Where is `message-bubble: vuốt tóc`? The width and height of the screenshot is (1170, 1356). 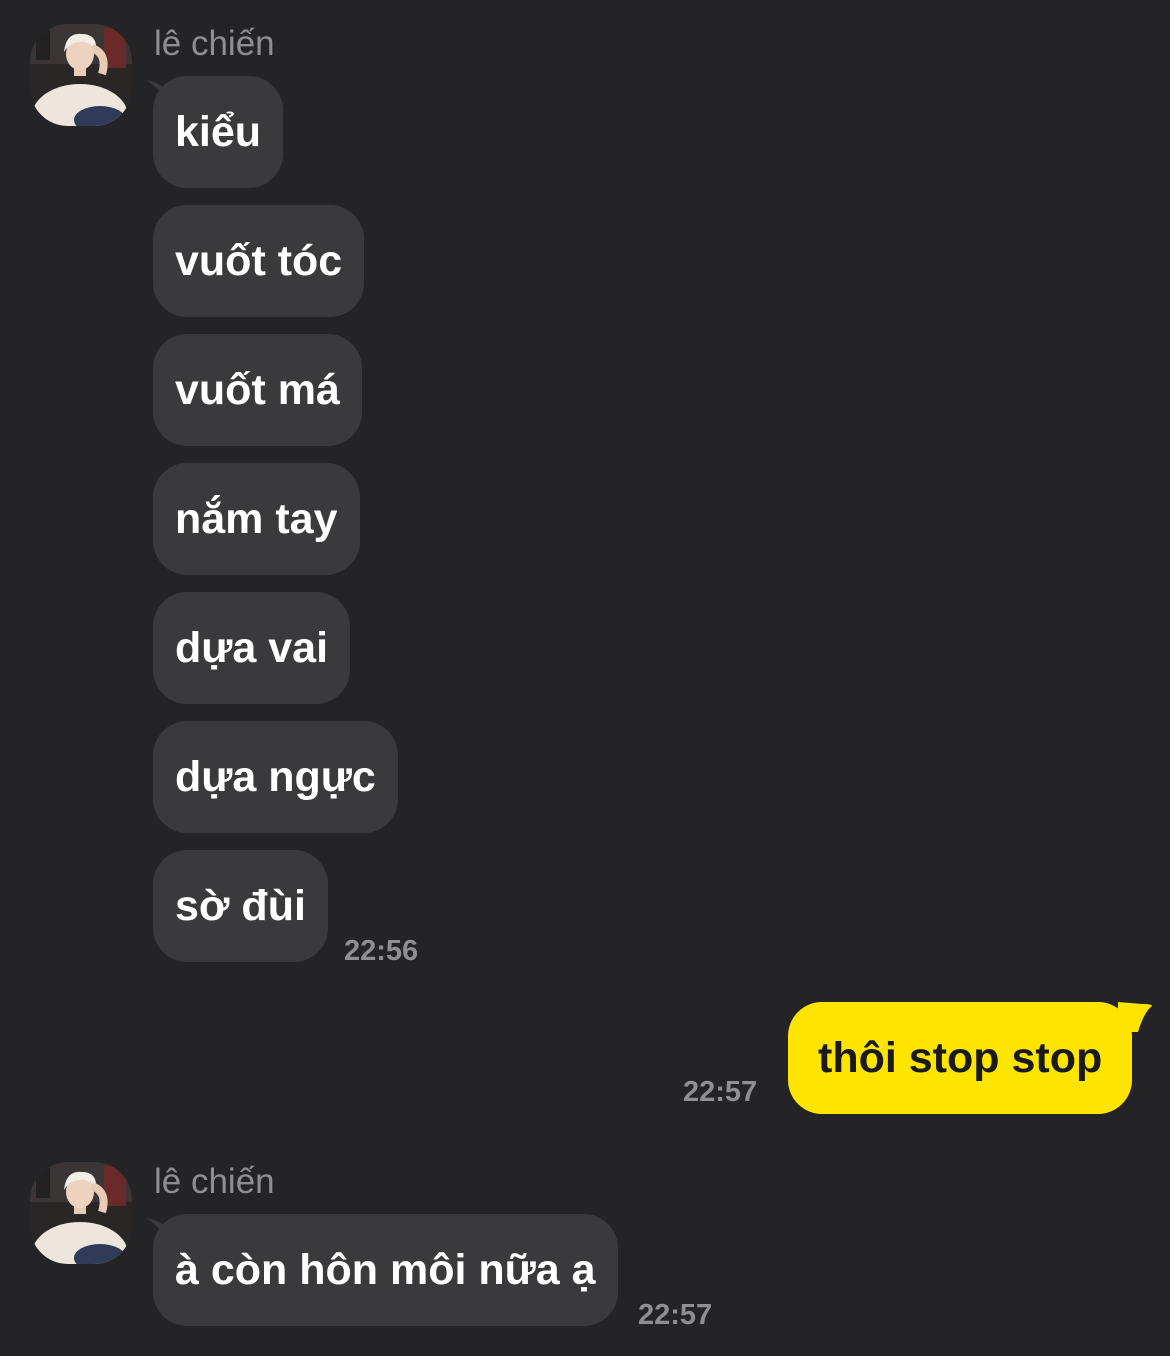 message-bubble: vuốt tóc is located at coordinates (259, 261).